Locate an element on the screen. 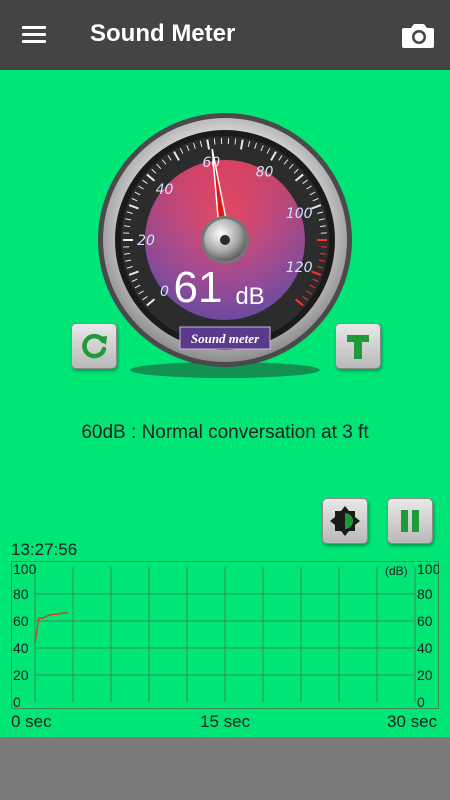  gauge-unit: dB is located at coordinates (249, 296).